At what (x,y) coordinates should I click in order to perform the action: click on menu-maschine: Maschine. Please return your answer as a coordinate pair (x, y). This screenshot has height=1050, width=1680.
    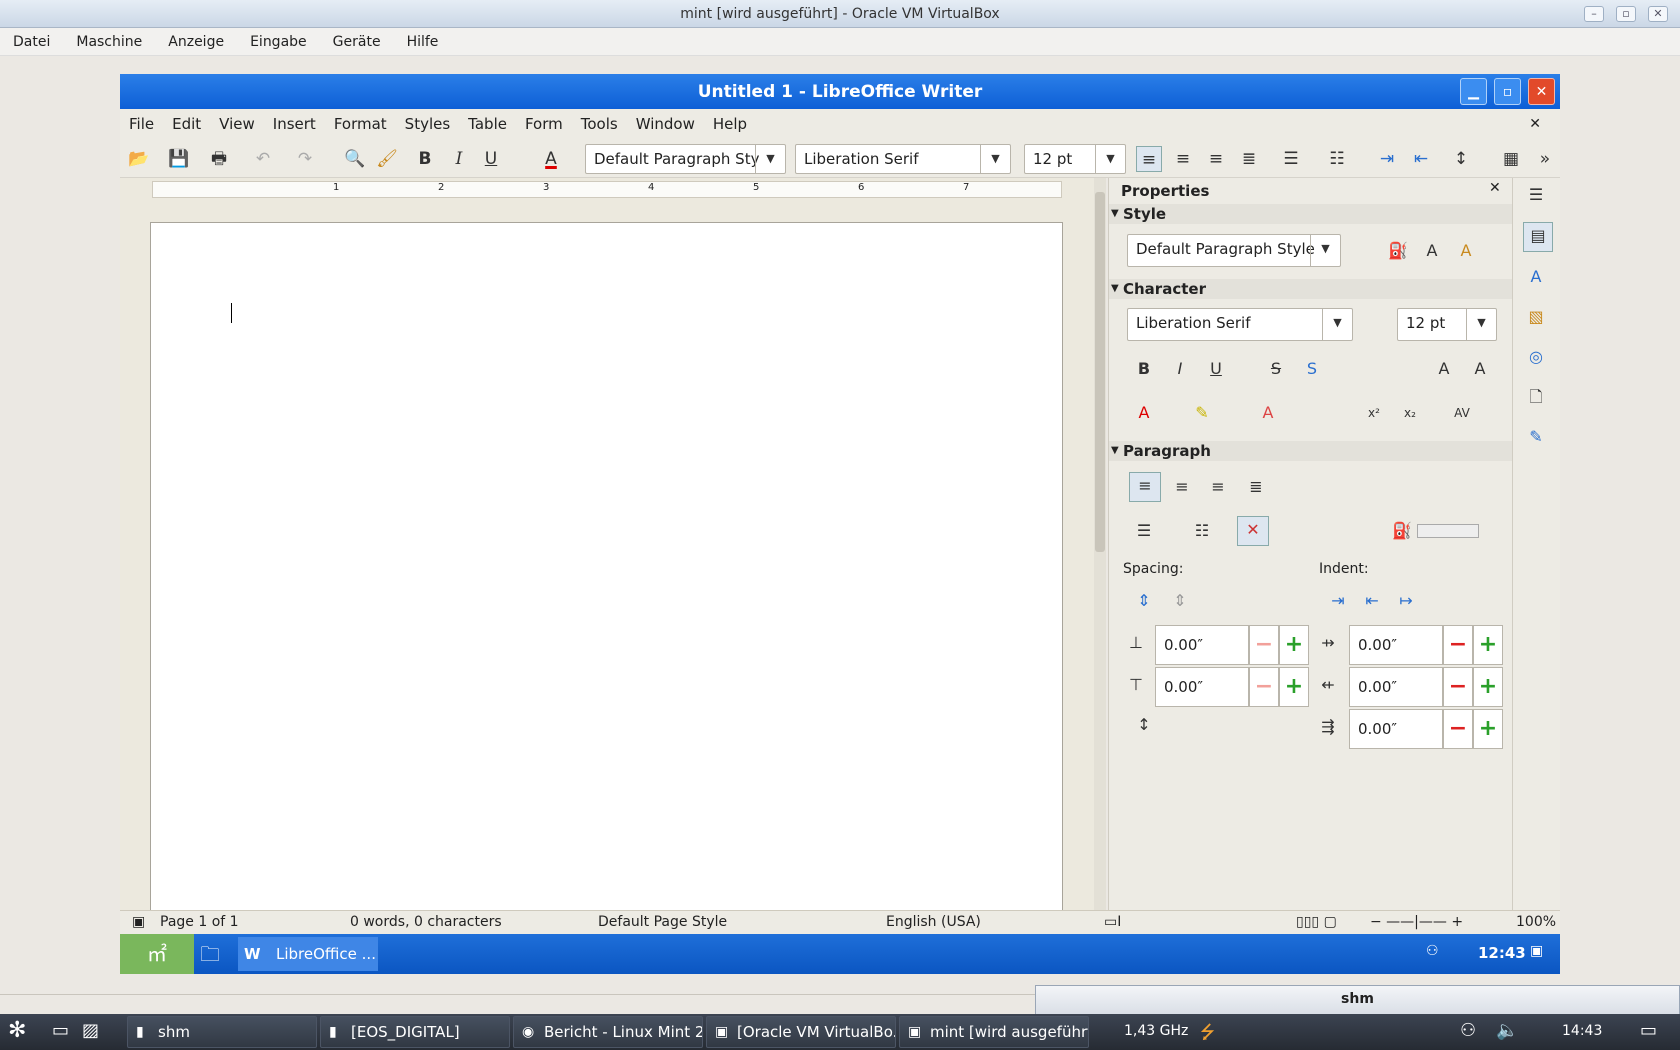
    Looking at the image, I should click on (109, 42).